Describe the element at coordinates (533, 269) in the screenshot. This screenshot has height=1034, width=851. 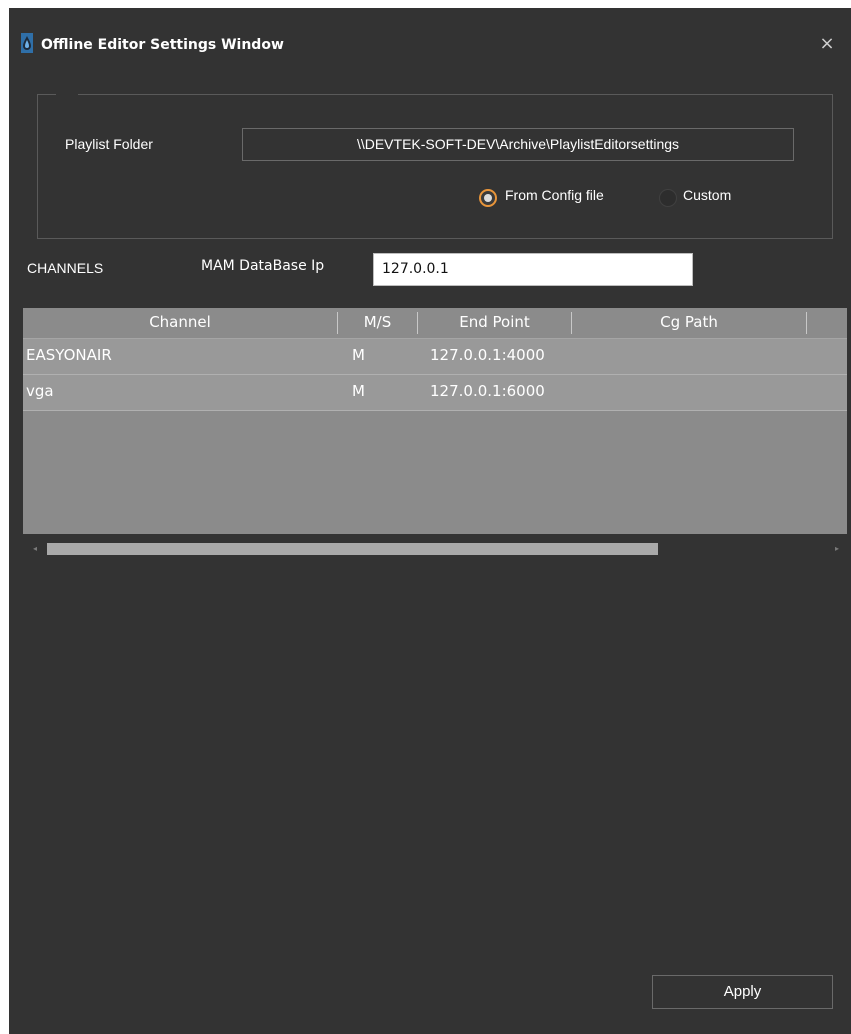
I see `mam-database-ip-input: 127.0.0.1` at that location.